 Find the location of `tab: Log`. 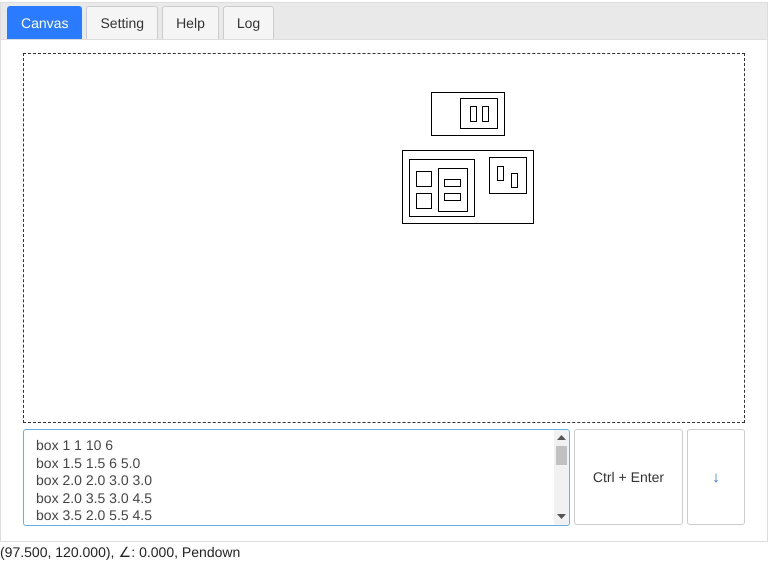

tab: Log is located at coordinates (248, 22).